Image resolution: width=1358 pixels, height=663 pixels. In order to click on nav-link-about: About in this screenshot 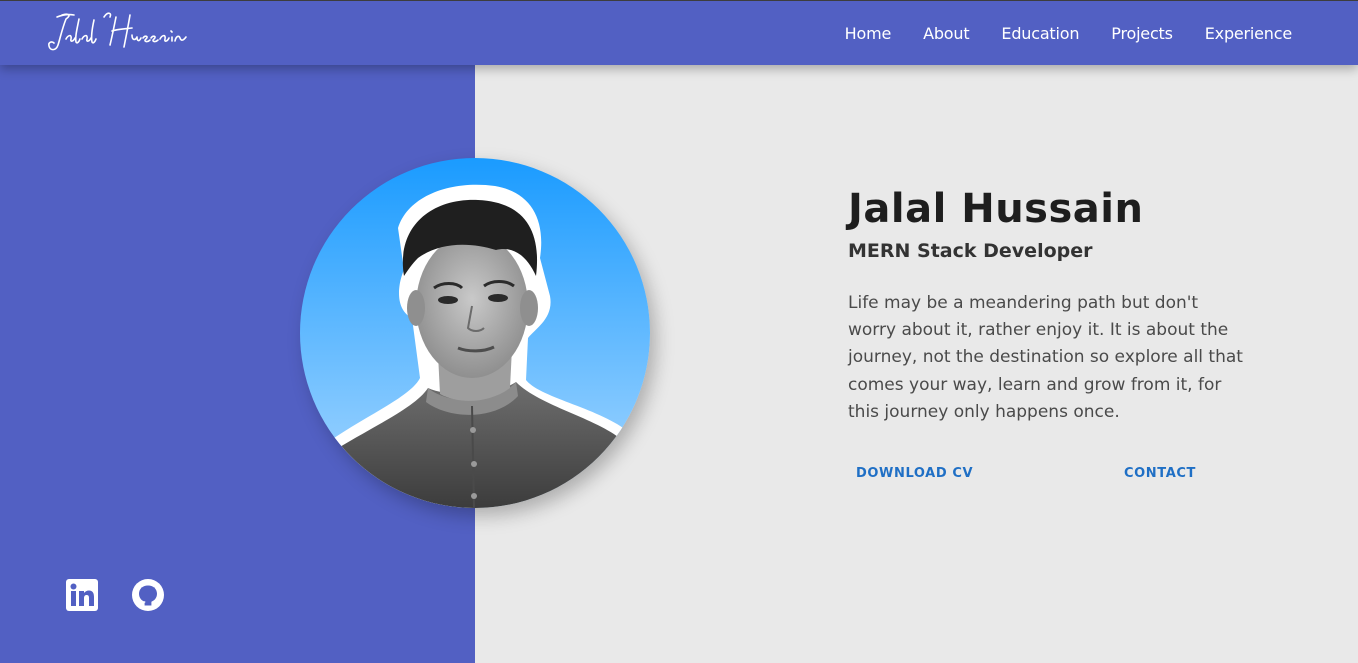, I will do `click(946, 33)`.